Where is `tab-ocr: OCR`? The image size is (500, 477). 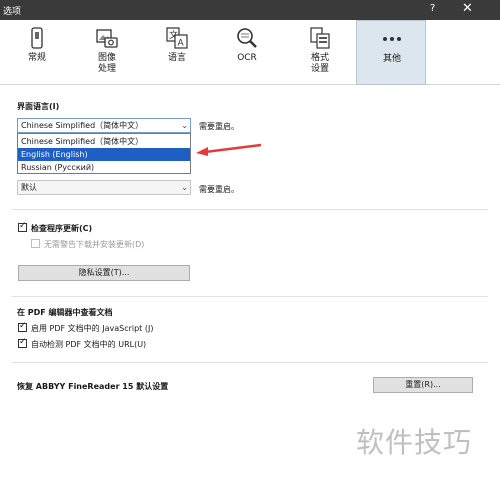 tab-ocr: OCR is located at coordinates (247, 52).